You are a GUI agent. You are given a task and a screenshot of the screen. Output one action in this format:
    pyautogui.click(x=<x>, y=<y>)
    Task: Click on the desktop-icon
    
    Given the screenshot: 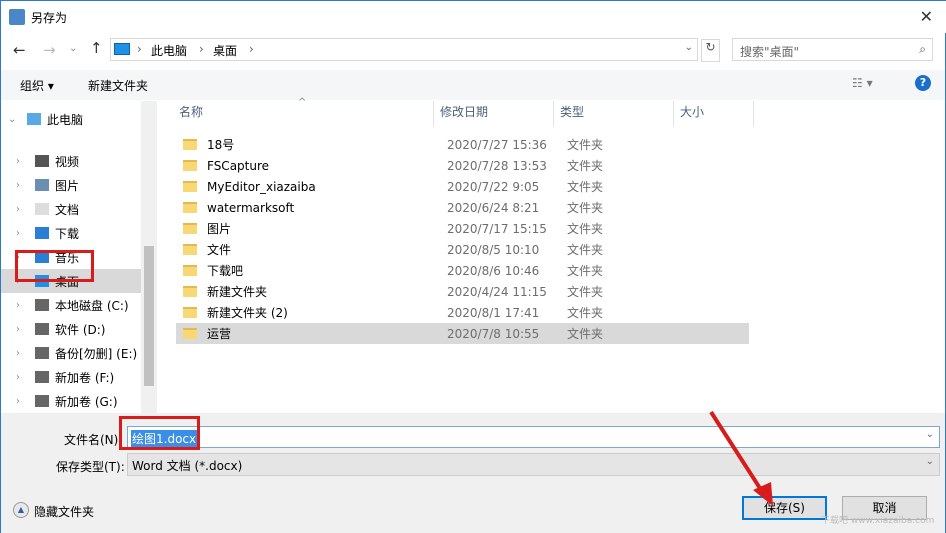 What is the action you would take?
    pyautogui.click(x=122, y=49)
    